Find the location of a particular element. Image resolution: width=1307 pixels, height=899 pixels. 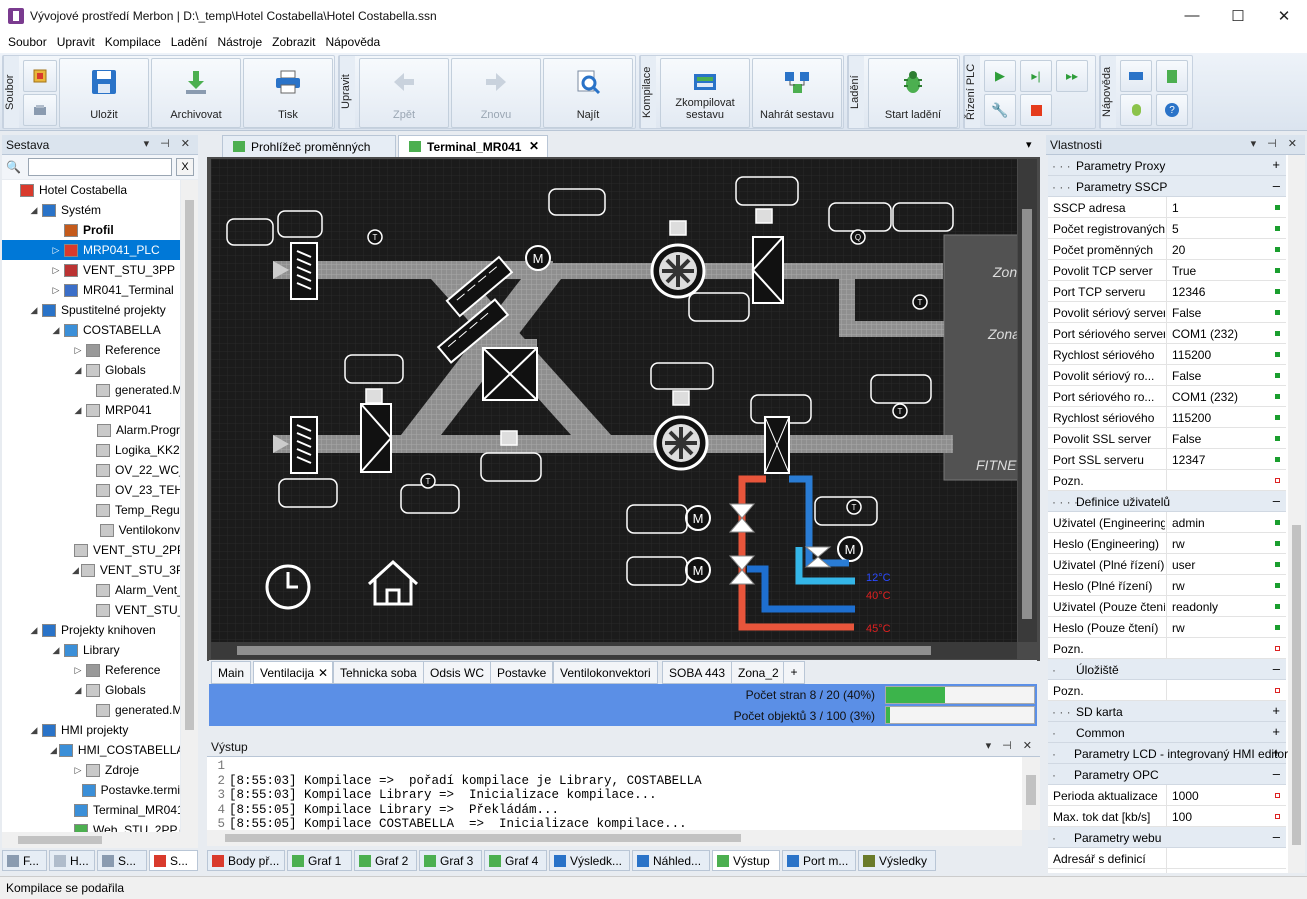

close-tab-icon: ✕ is located at coordinates (534, 146).